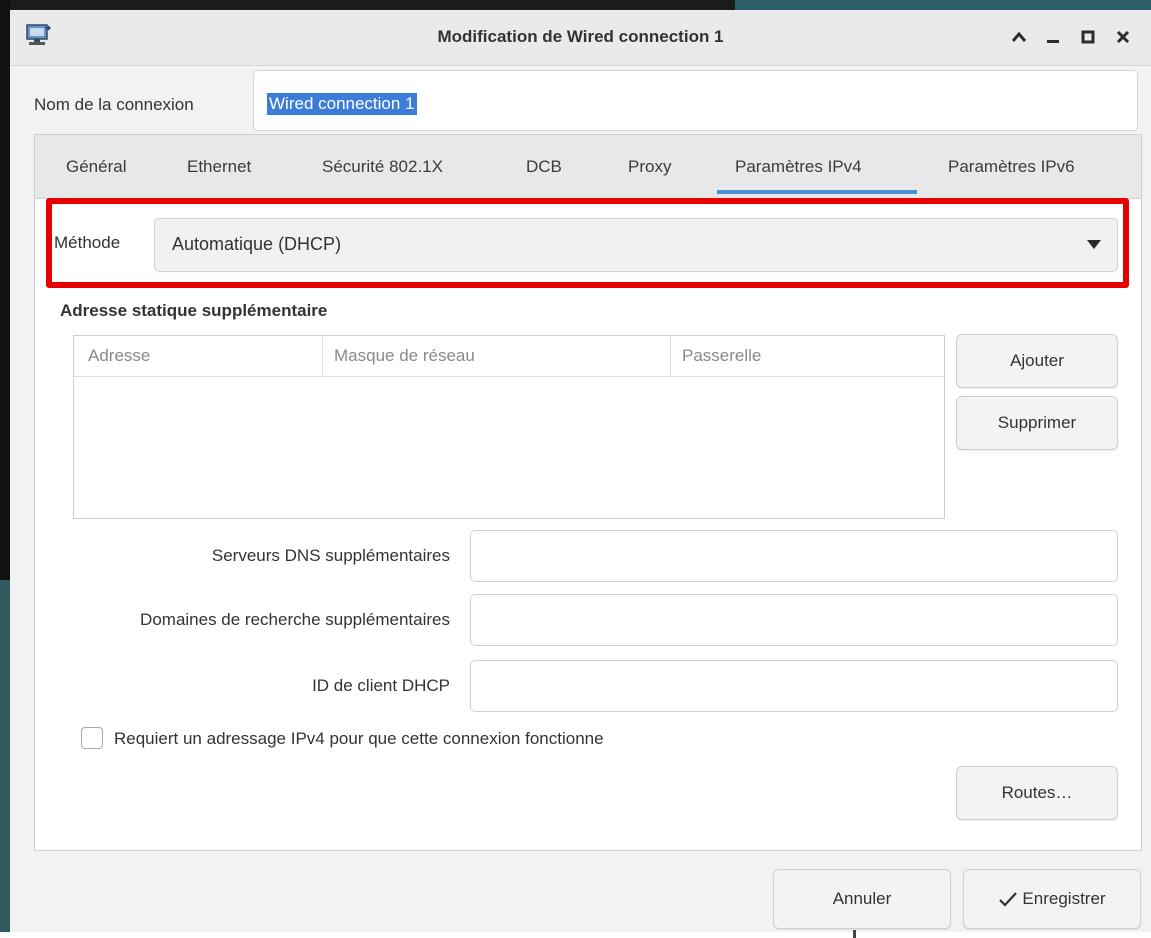 The width and height of the screenshot is (1151, 938). I want to click on static-address-section-title: Adresse statique supplémentaire, so click(194, 310).